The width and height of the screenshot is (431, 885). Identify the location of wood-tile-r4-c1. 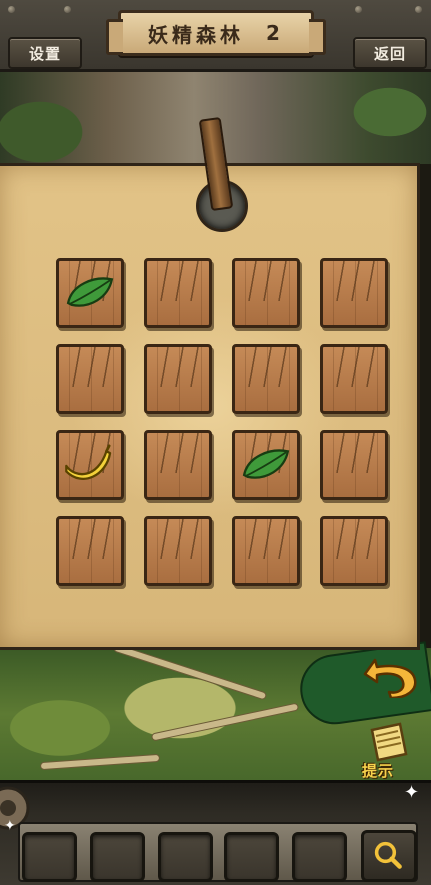
(90, 551).